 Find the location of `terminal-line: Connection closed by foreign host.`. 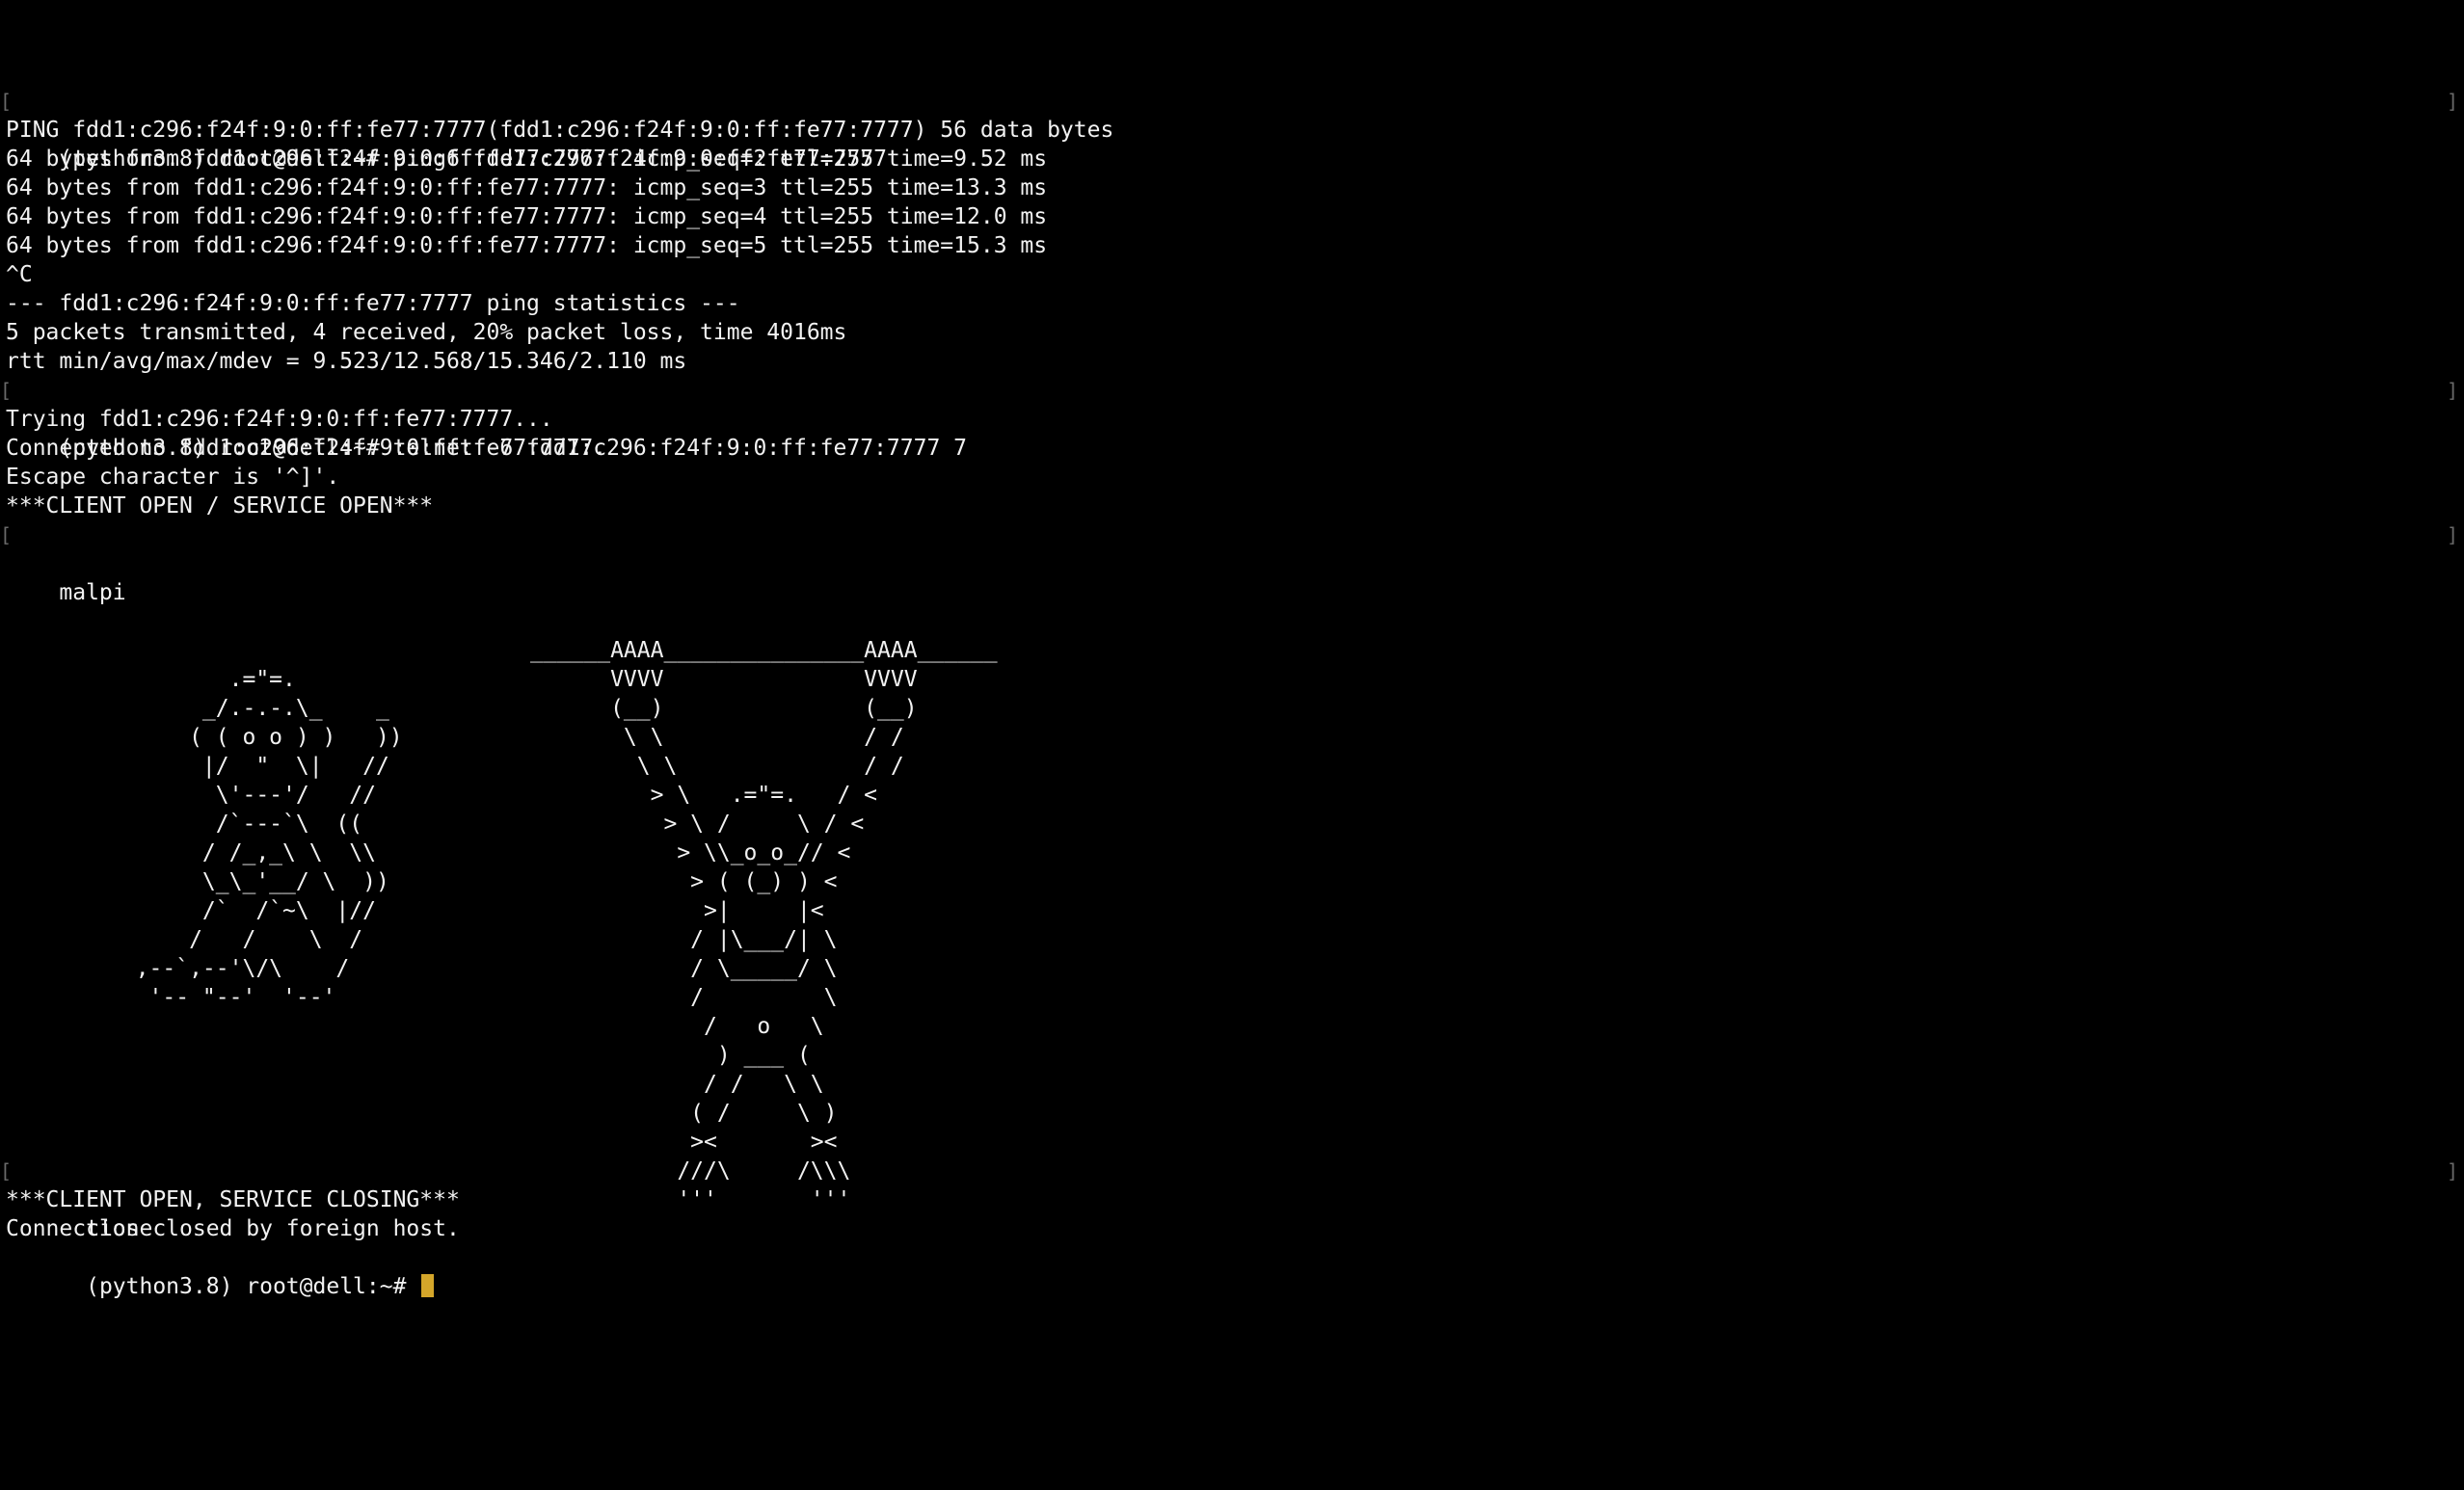

terminal-line: Connection closed by foreign host. is located at coordinates (233, 1228).